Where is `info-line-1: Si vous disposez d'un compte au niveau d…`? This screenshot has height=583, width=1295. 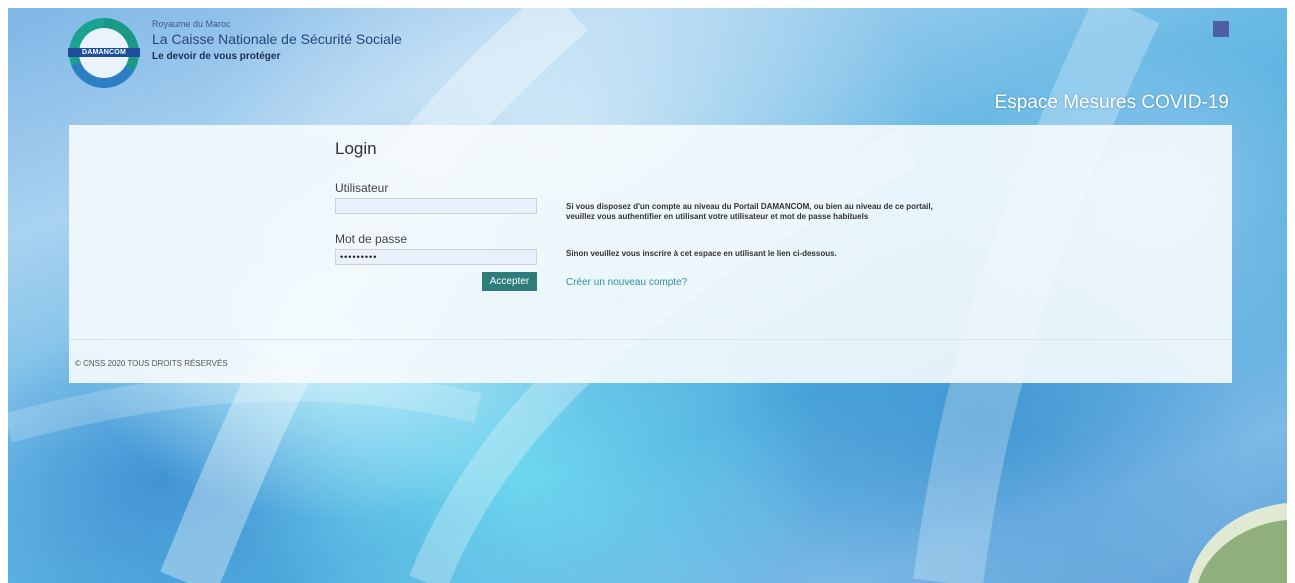 info-line-1: Si vous disposez d'un compte au niveau d… is located at coordinates (749, 206).